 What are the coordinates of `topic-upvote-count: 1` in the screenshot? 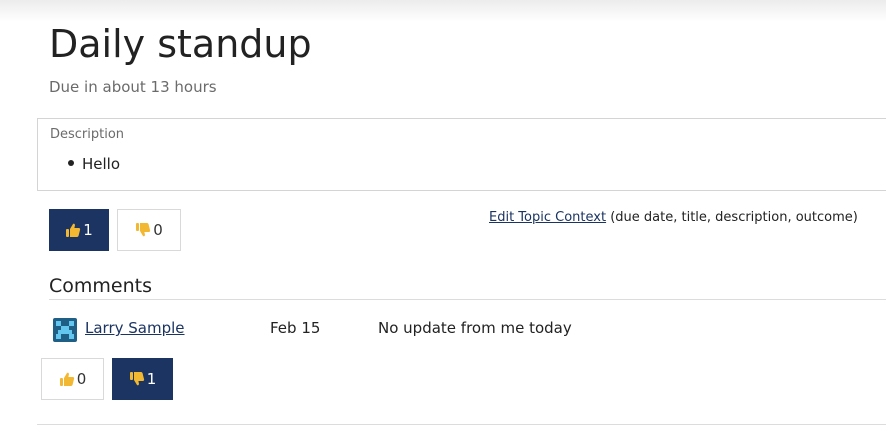 It's located at (88, 230).